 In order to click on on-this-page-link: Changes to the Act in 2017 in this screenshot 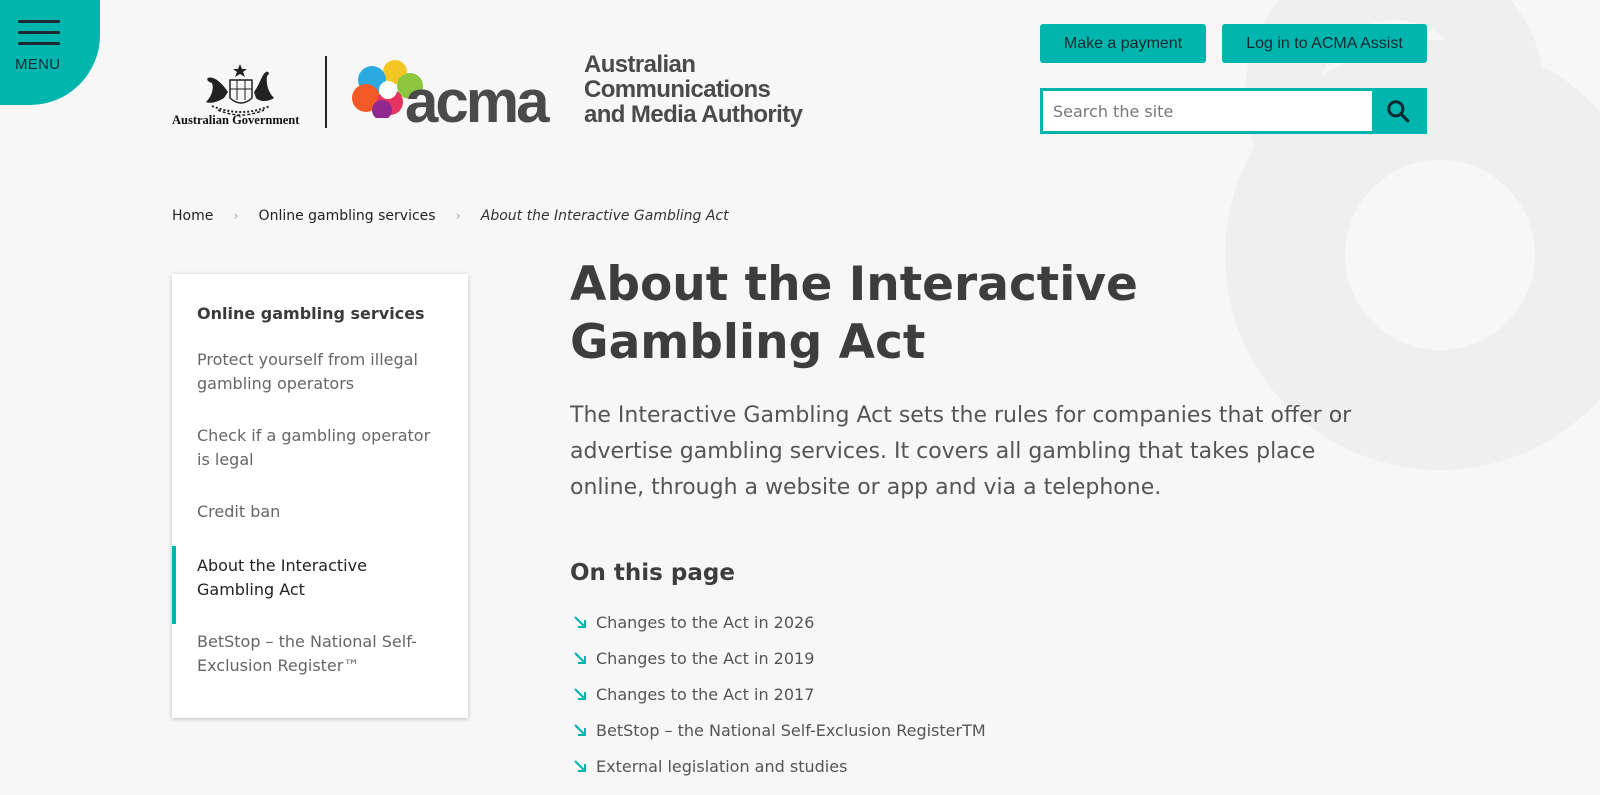, I will do `click(779, 694)`.